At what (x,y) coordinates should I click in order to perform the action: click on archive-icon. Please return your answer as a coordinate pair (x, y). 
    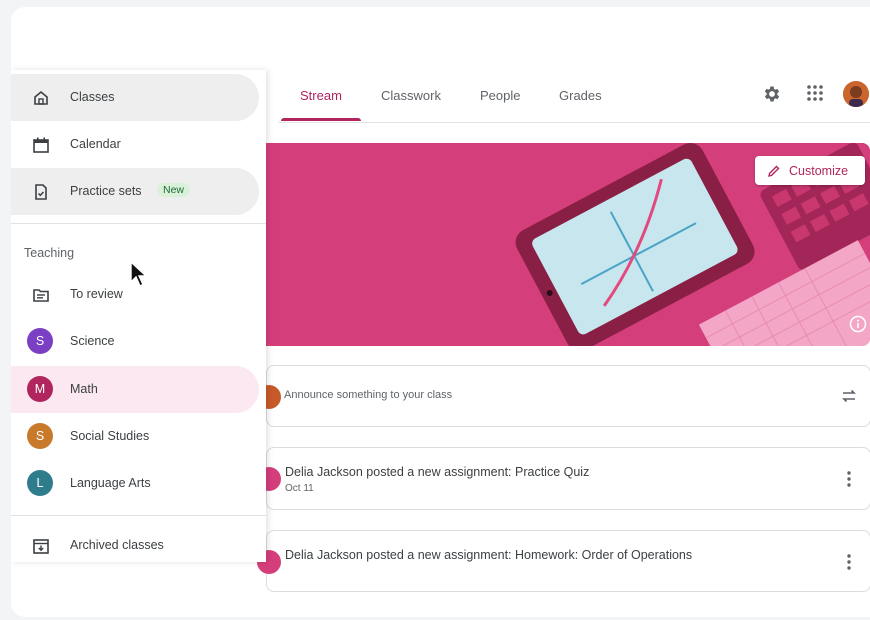
    Looking at the image, I should click on (41, 546).